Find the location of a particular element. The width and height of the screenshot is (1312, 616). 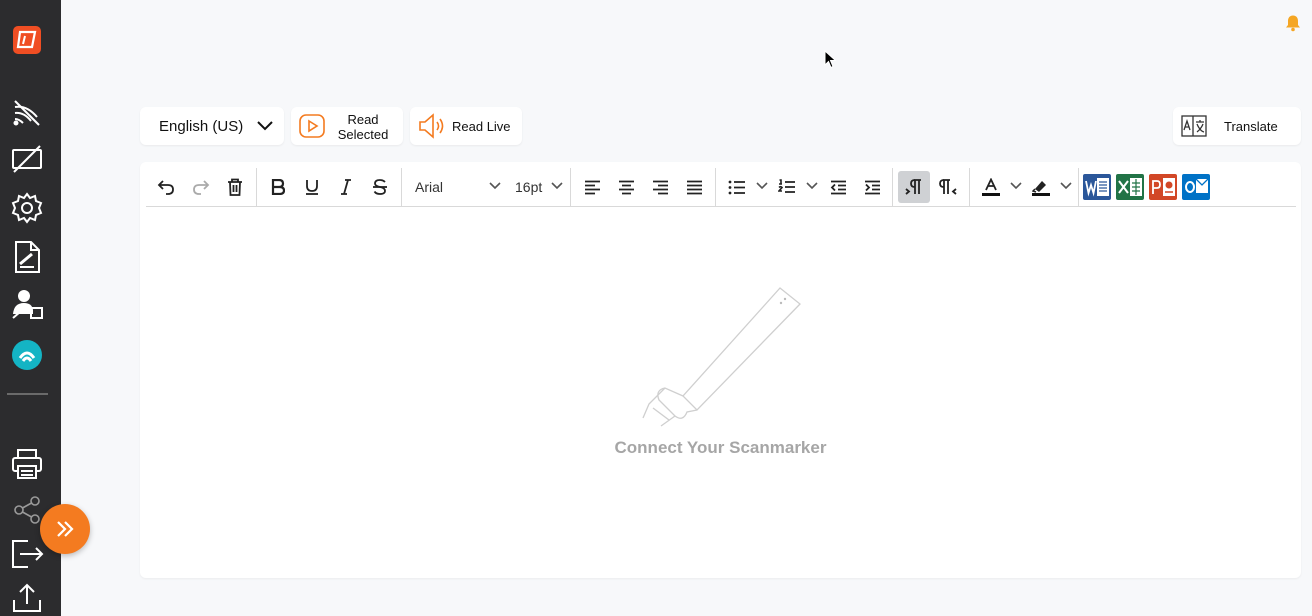

numbered-list-chevron-icon is located at coordinates (812, 186).